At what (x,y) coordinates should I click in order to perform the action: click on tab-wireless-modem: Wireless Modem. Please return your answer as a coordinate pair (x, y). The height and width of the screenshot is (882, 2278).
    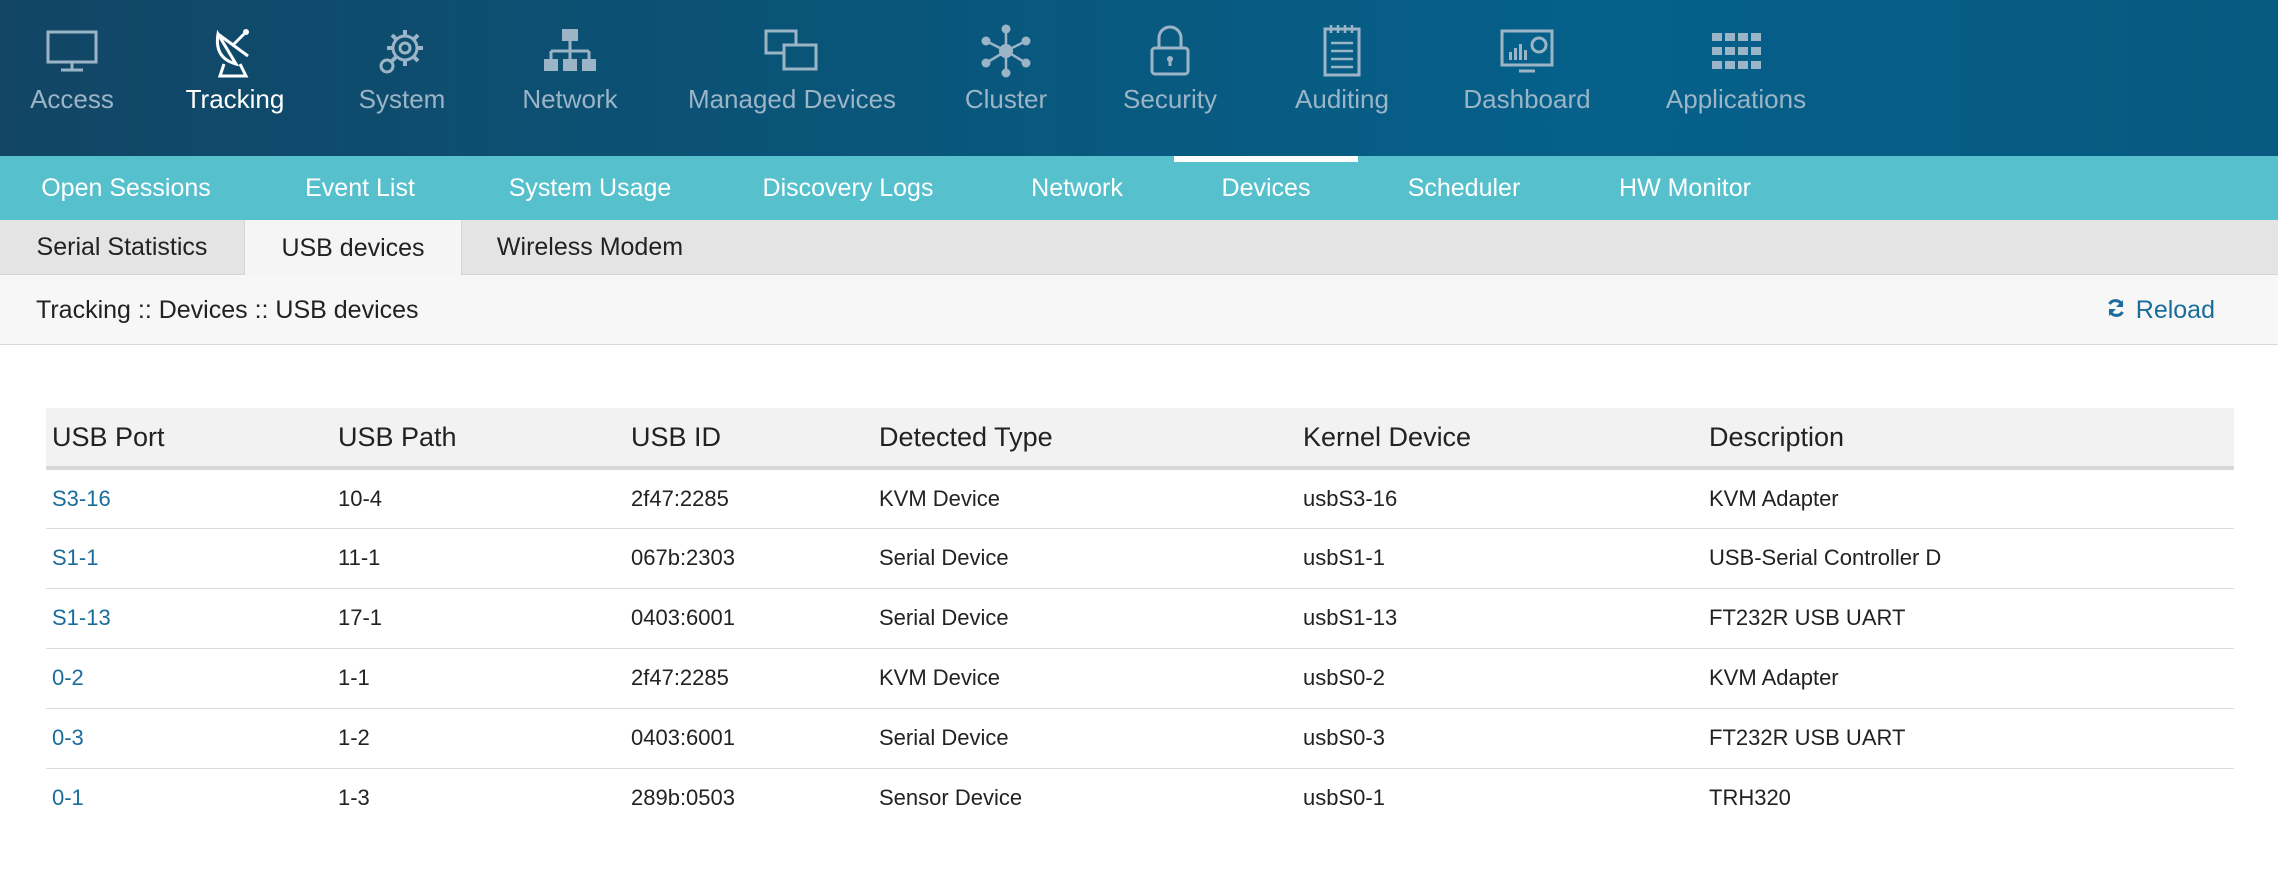
    Looking at the image, I should click on (590, 247).